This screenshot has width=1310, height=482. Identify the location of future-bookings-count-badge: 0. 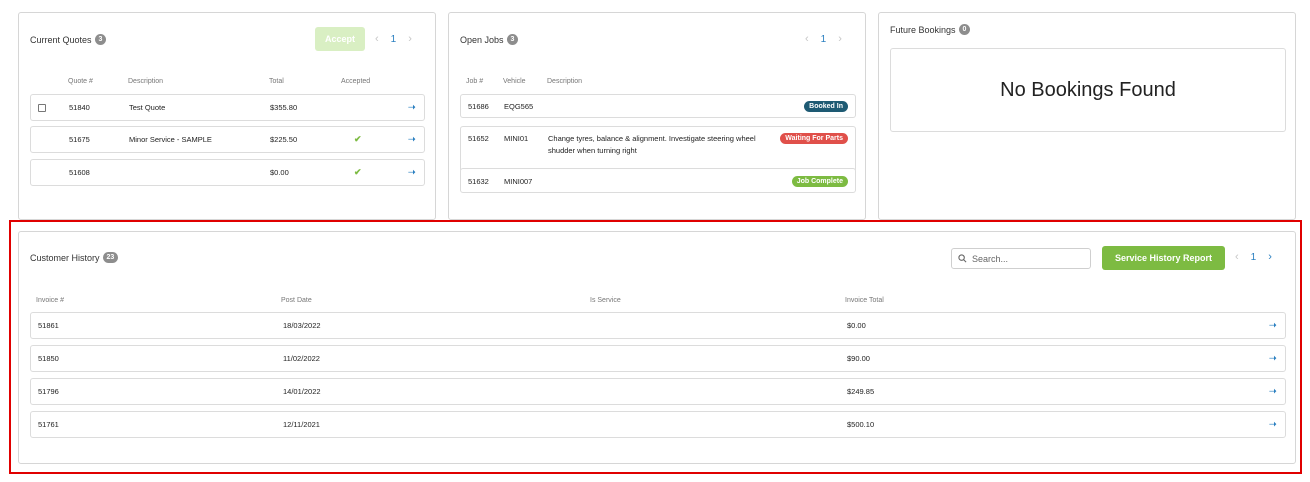
(964, 29).